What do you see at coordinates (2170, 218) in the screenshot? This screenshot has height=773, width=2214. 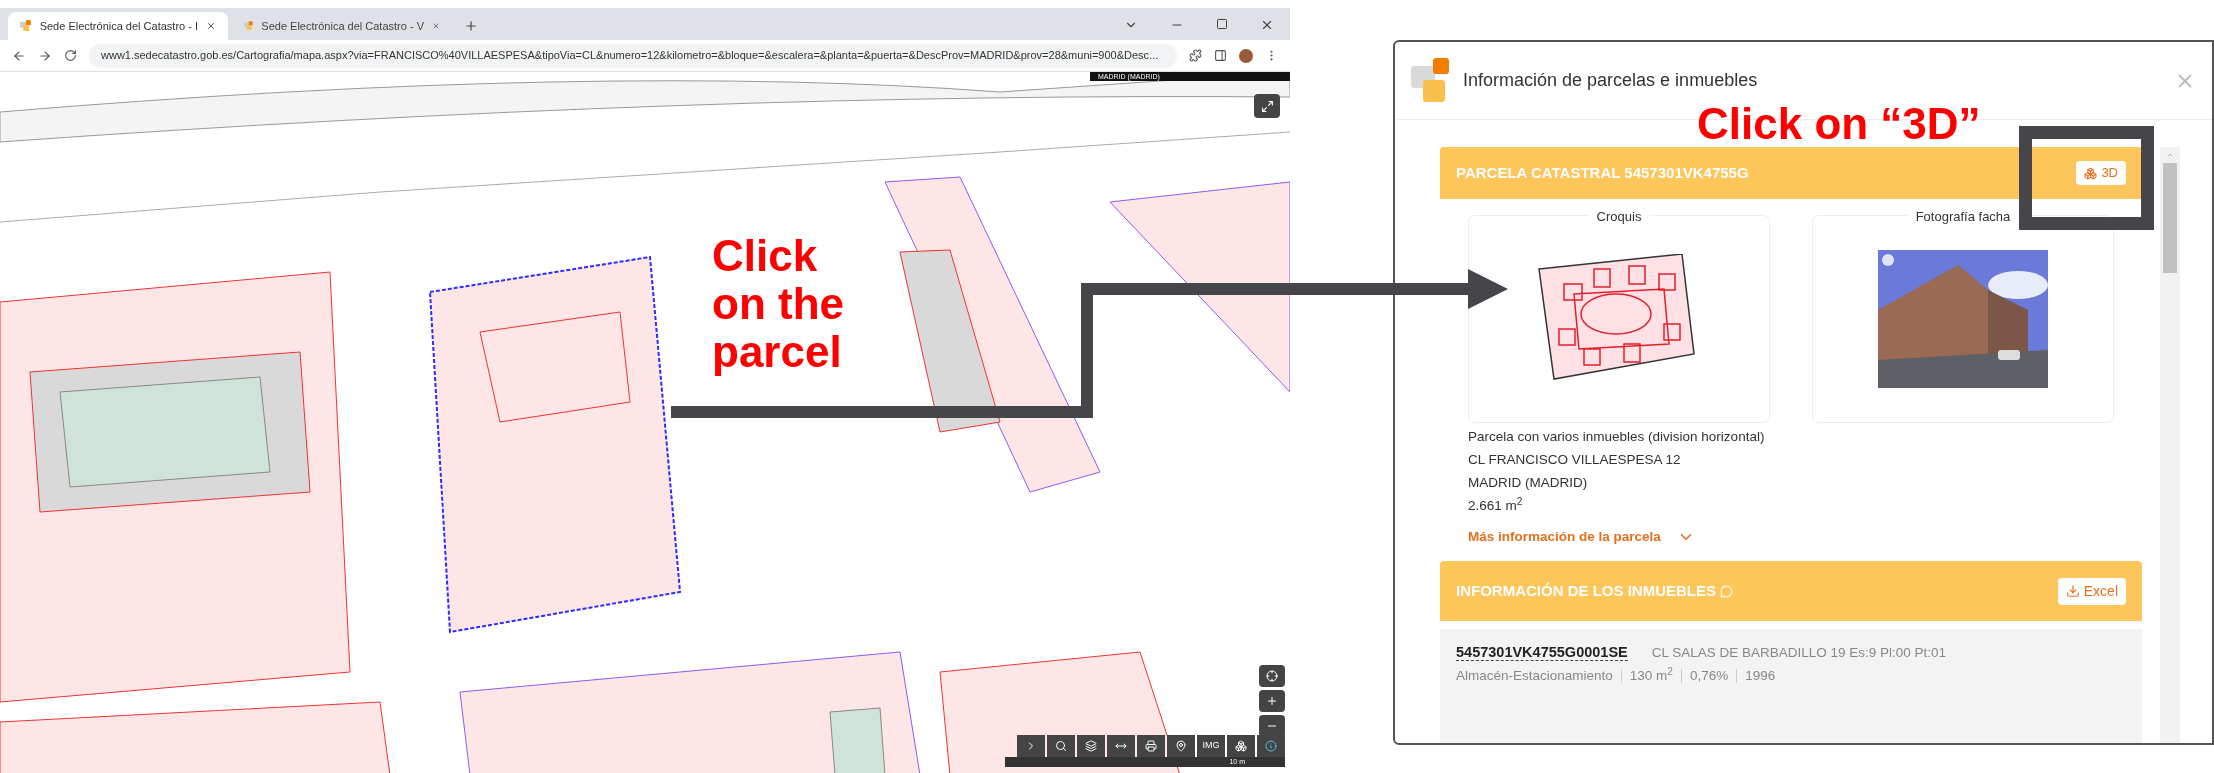 I see `scrollbar-thumb` at bounding box center [2170, 218].